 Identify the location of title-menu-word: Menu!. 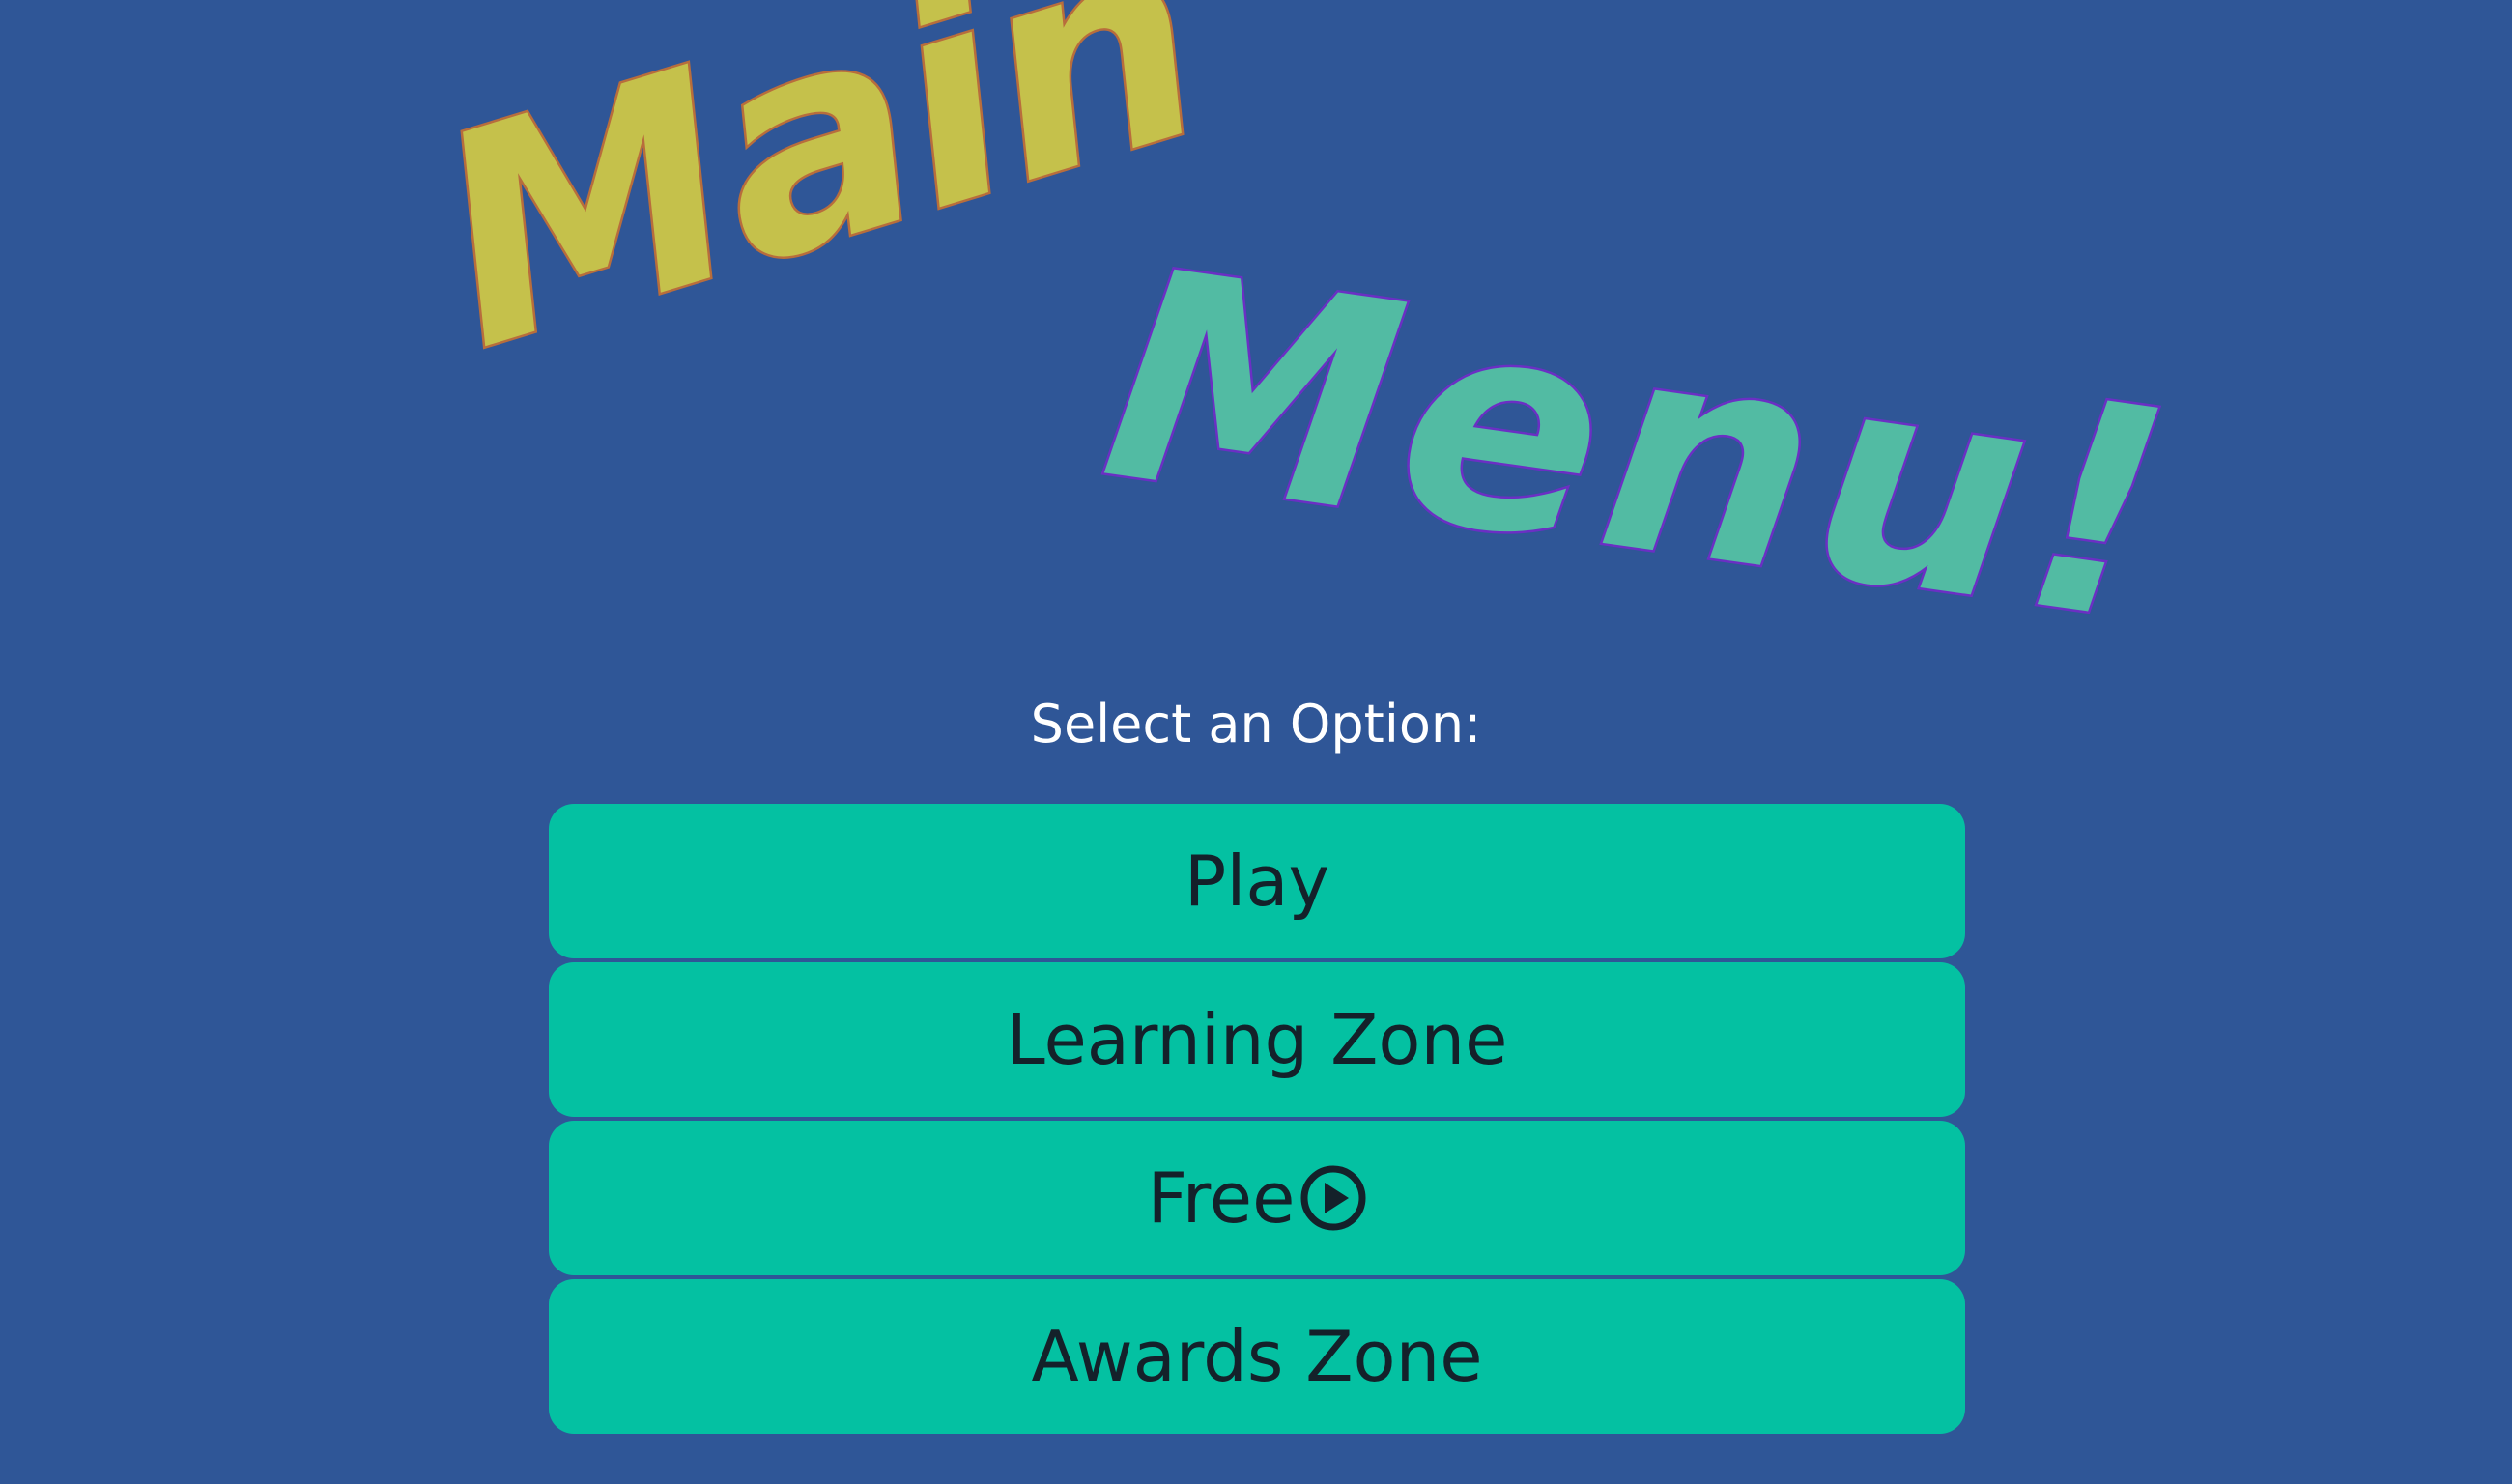
(1641, 448).